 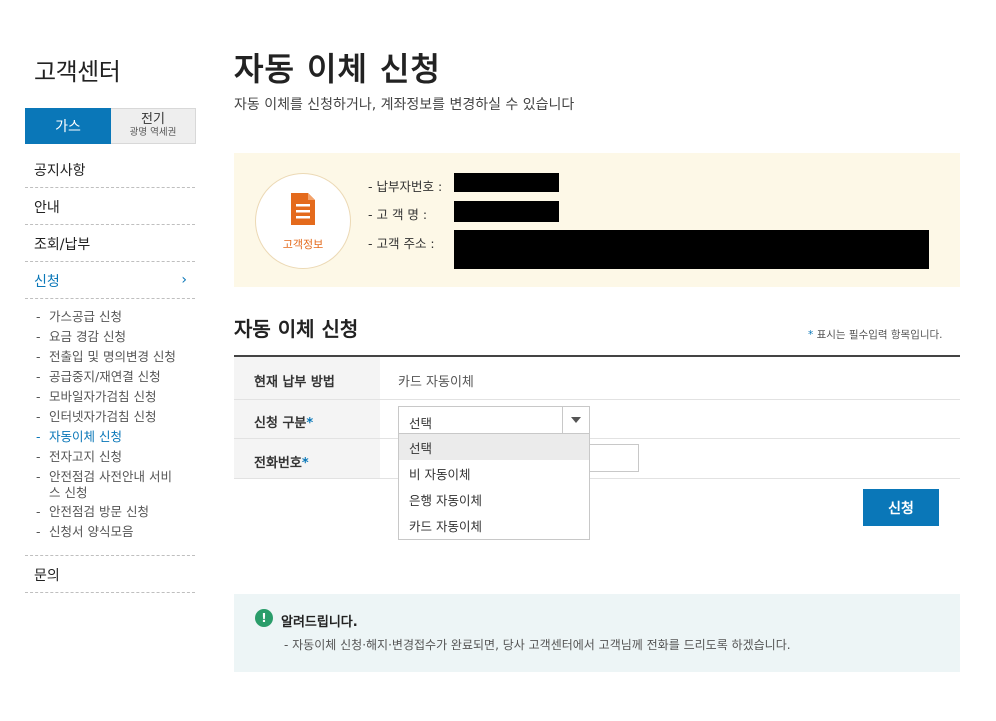 What do you see at coordinates (121, 417) in the screenshot?
I see `submenu-item-internet-meter: - 인터넷자가검침 신청` at bounding box center [121, 417].